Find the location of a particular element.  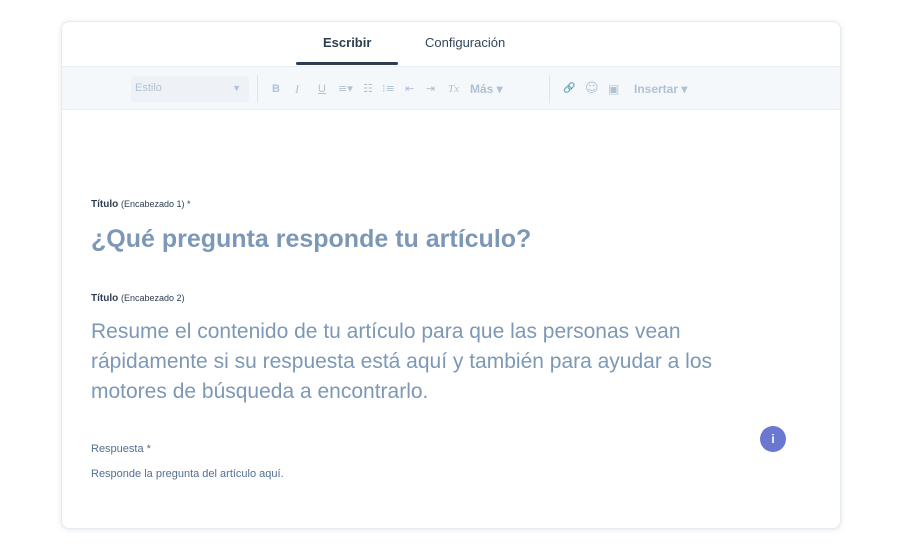

more-menu-button: Más ▾ is located at coordinates (486, 89).